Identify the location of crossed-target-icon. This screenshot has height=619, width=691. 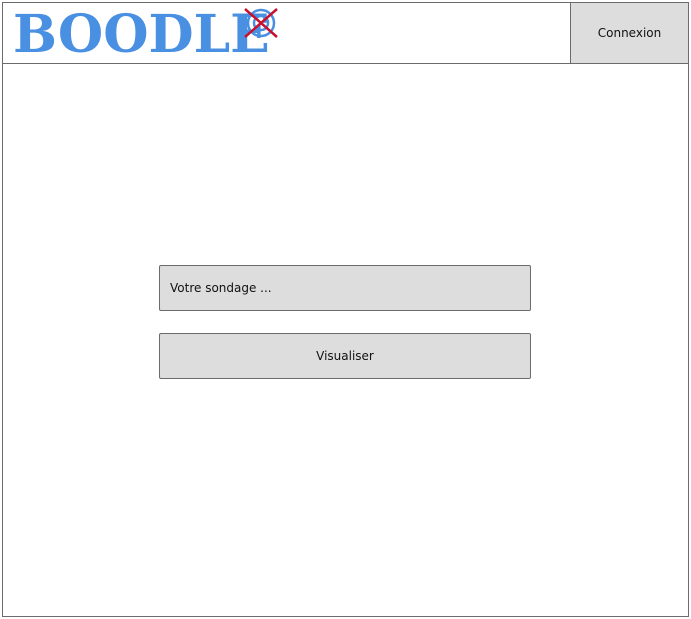
(261, 23).